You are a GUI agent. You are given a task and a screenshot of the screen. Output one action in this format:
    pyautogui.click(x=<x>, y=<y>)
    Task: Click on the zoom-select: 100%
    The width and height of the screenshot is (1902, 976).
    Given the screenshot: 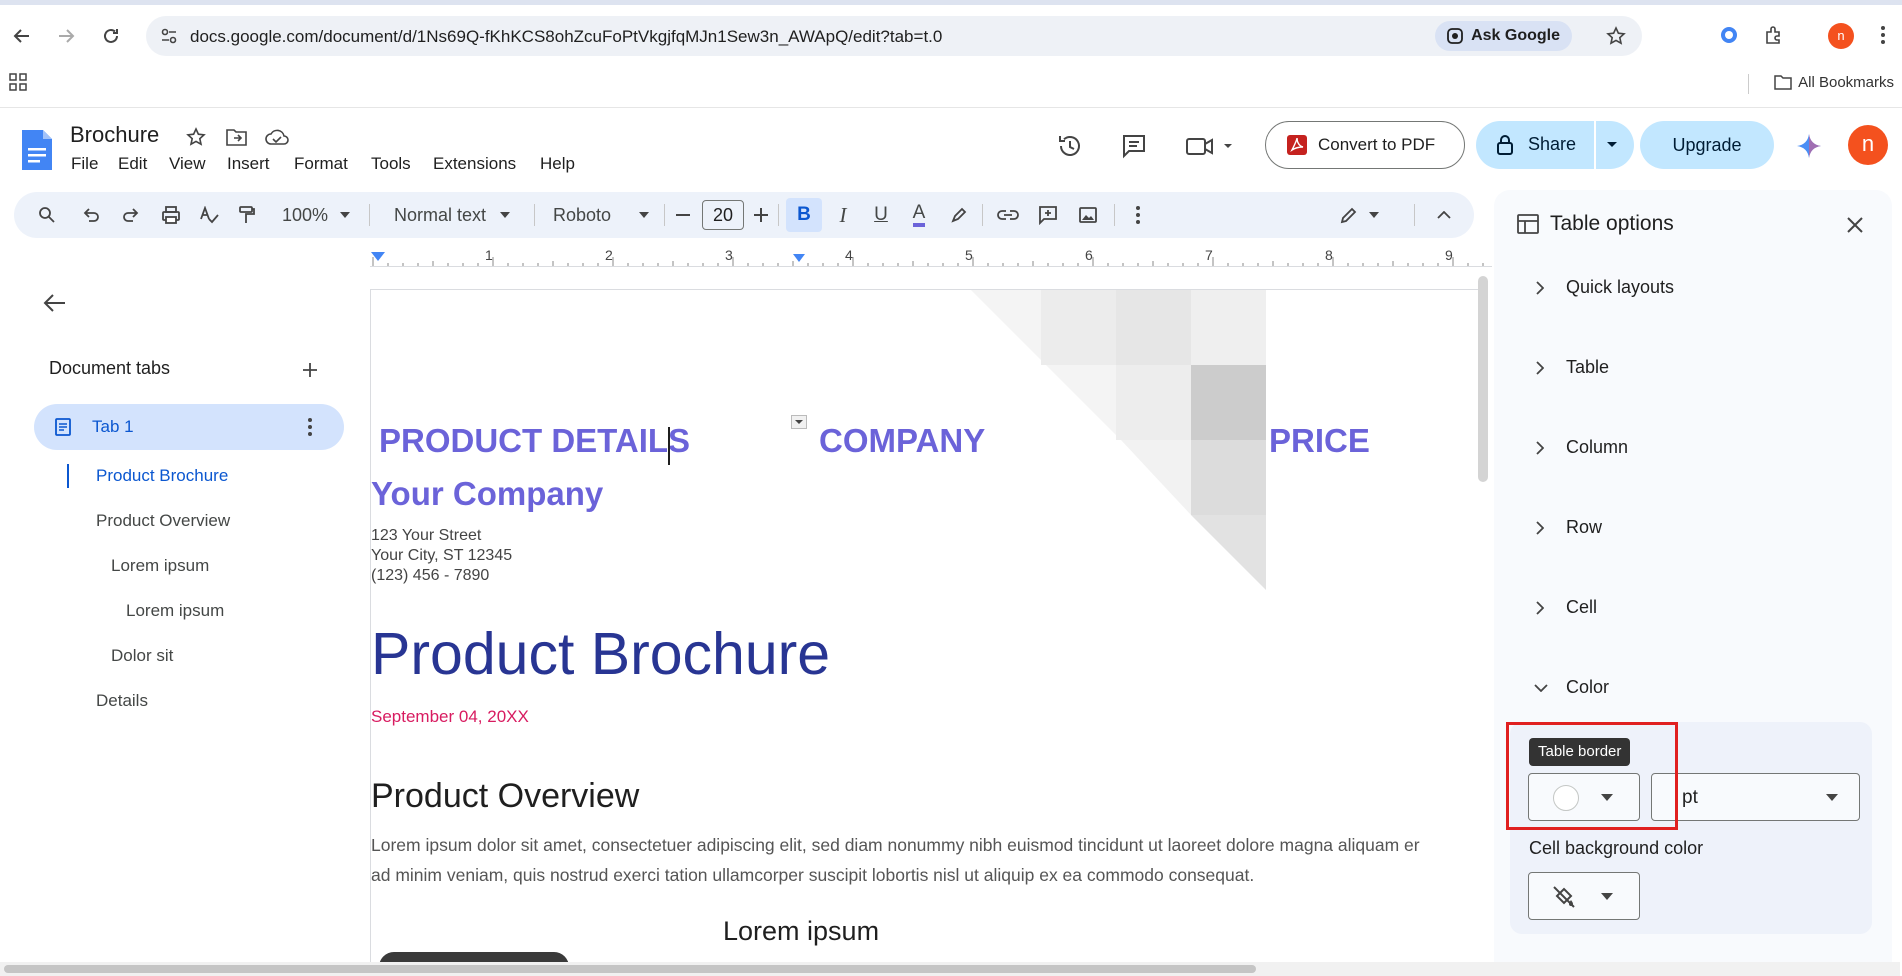 What is the action you would take?
    pyautogui.click(x=316, y=215)
    